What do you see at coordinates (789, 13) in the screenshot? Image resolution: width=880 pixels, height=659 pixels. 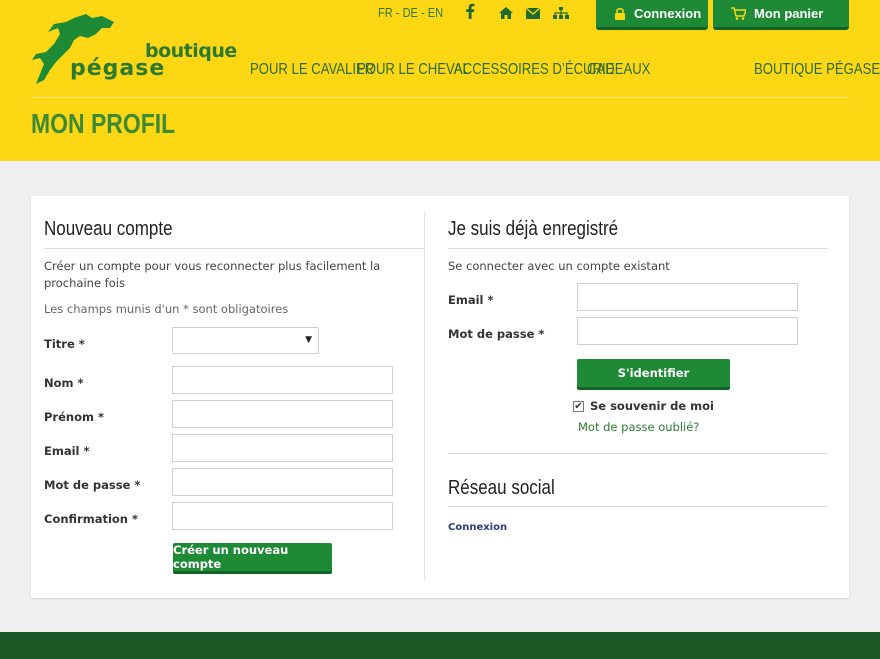 I see `cart-button-label: Mon panier` at bounding box center [789, 13].